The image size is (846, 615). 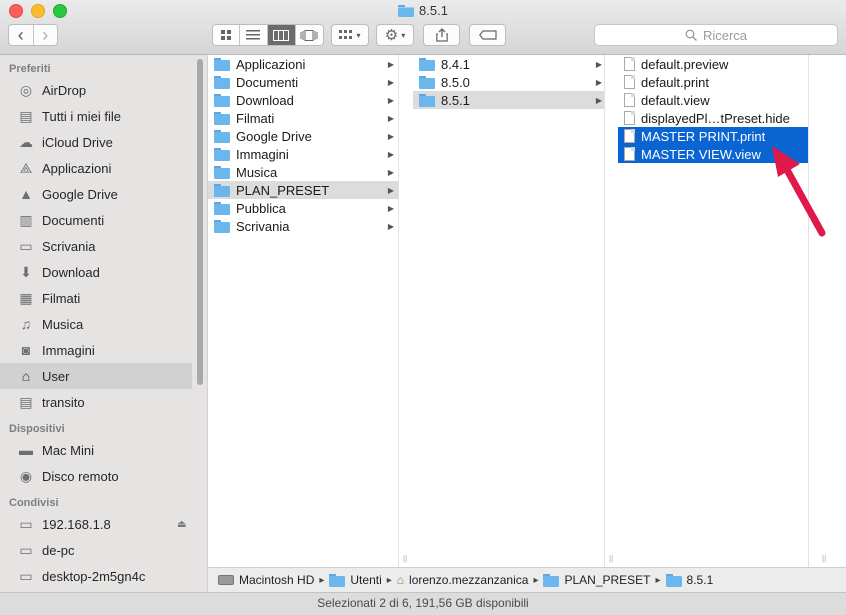 What do you see at coordinates (303, 82) in the screenshot?
I see `folder-row: Documenti ▶` at bounding box center [303, 82].